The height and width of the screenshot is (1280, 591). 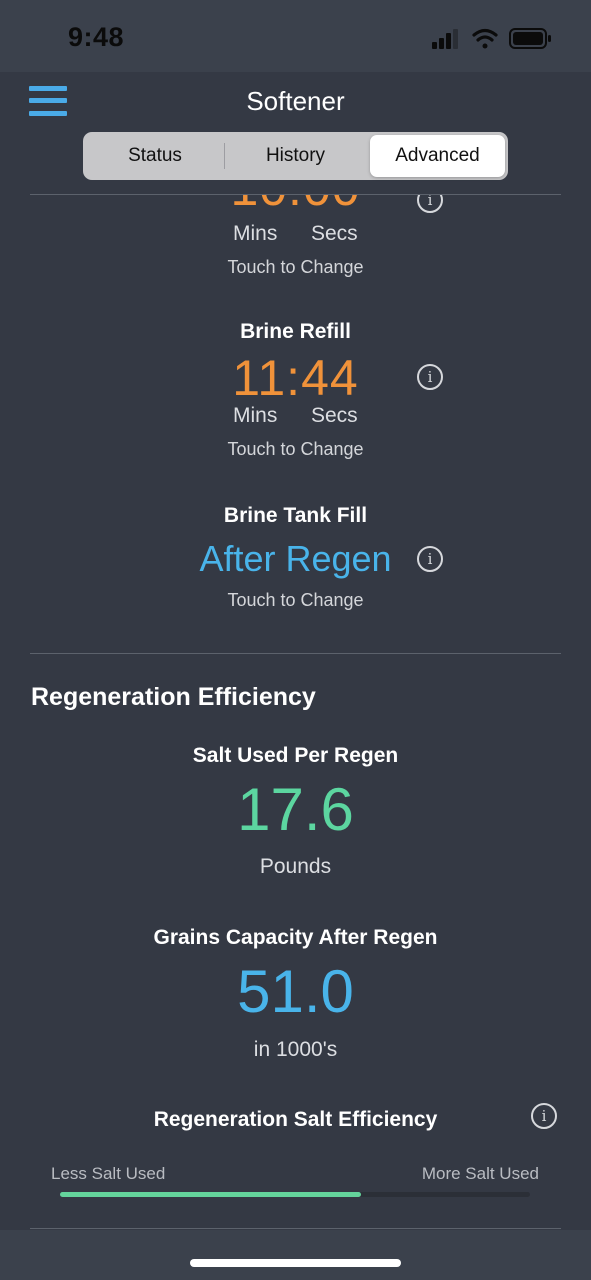 I want to click on section-title: Regeneration Efficiency, so click(x=173, y=697).